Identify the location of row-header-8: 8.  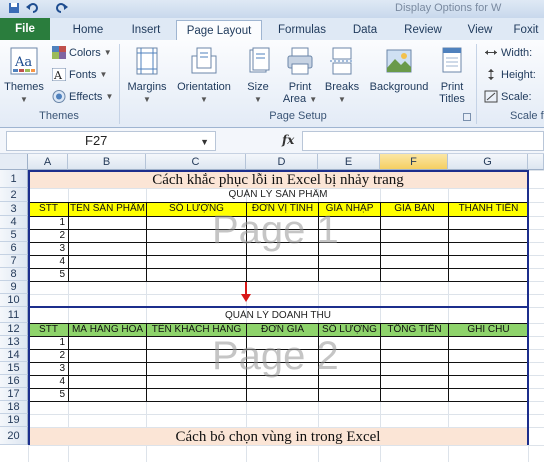
(14, 274).